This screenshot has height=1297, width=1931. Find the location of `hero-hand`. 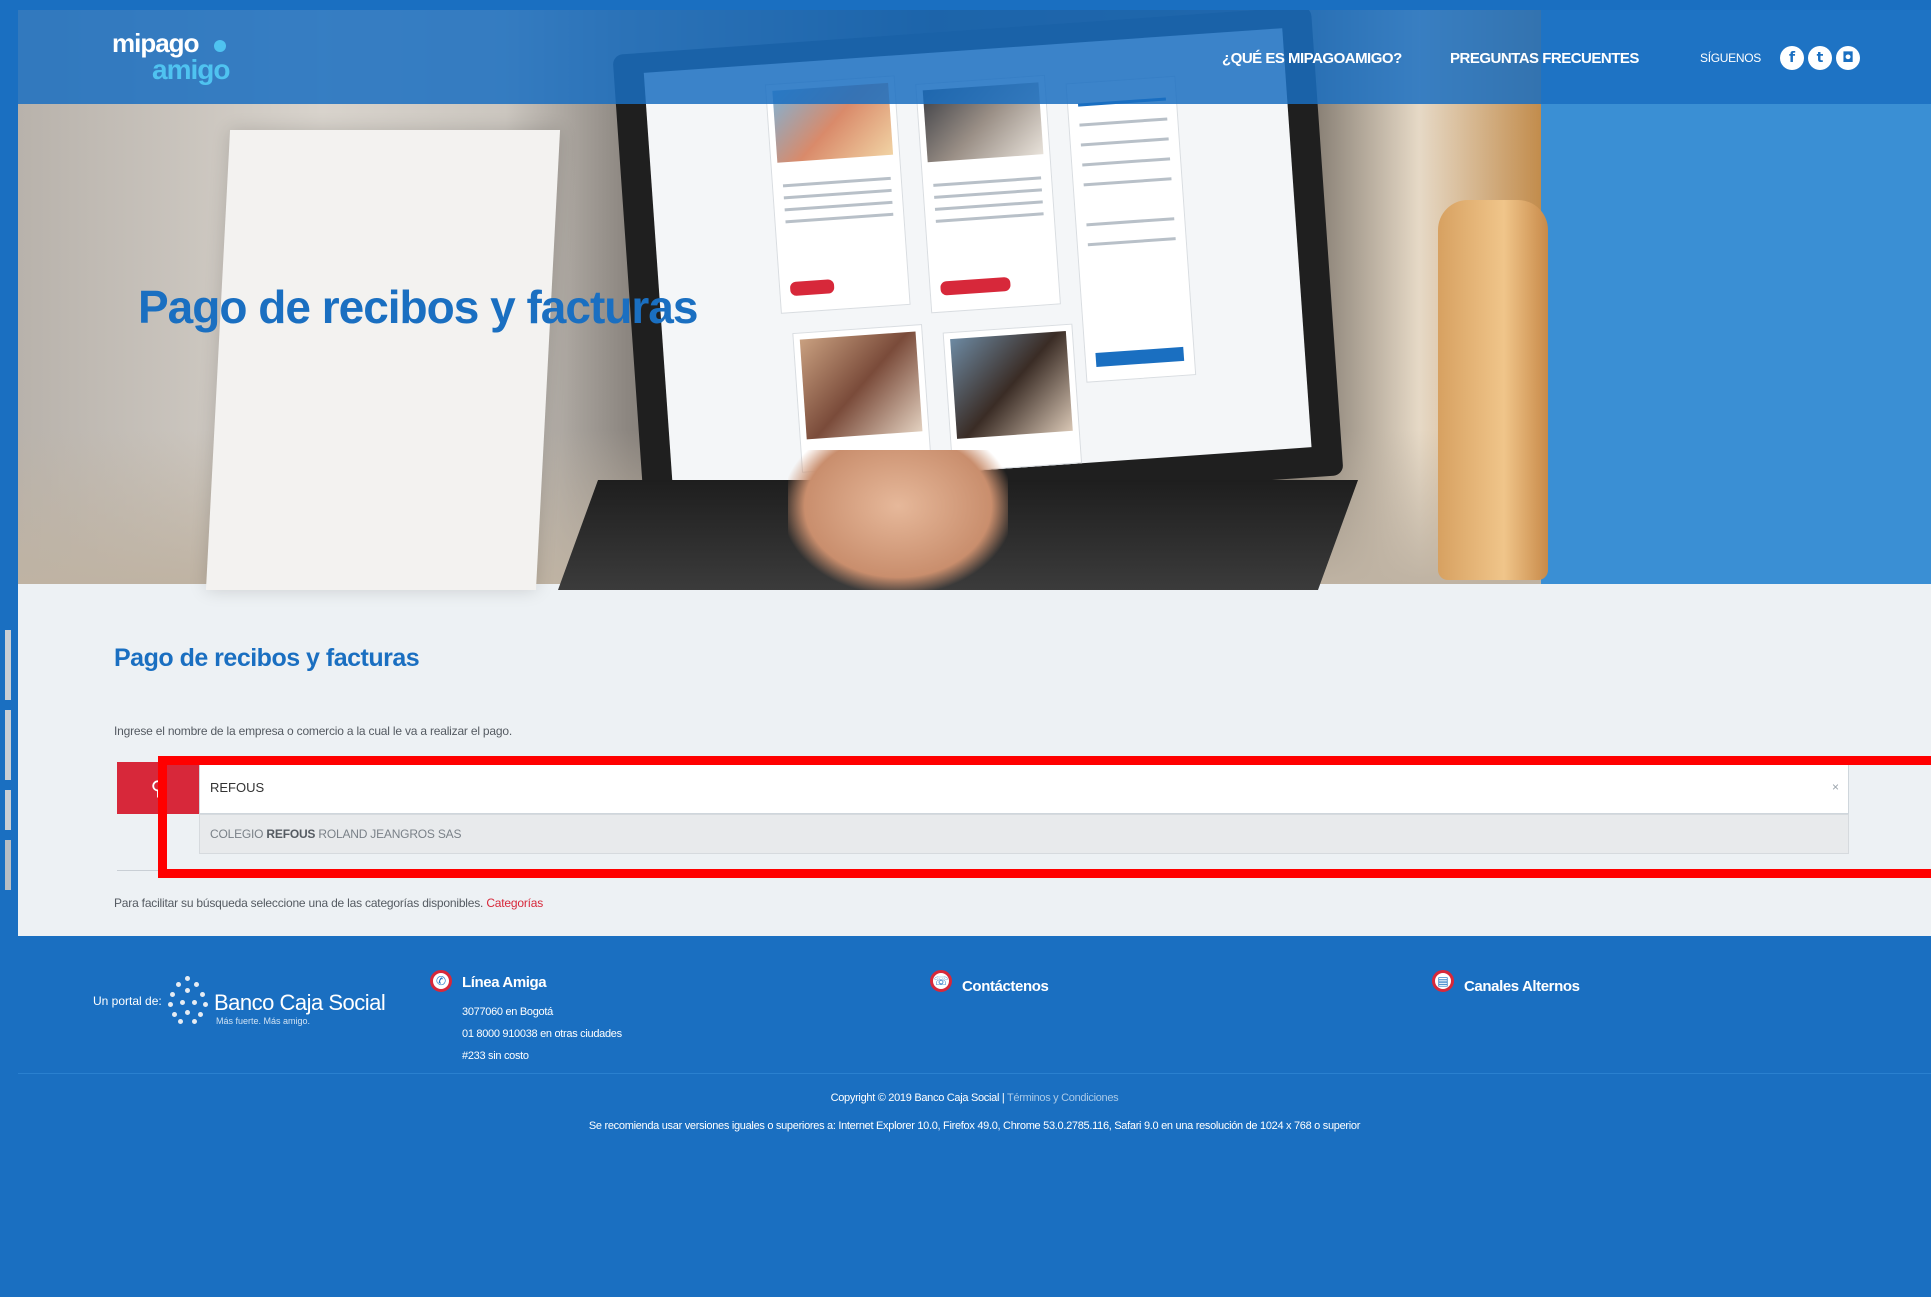

hero-hand is located at coordinates (898, 520).